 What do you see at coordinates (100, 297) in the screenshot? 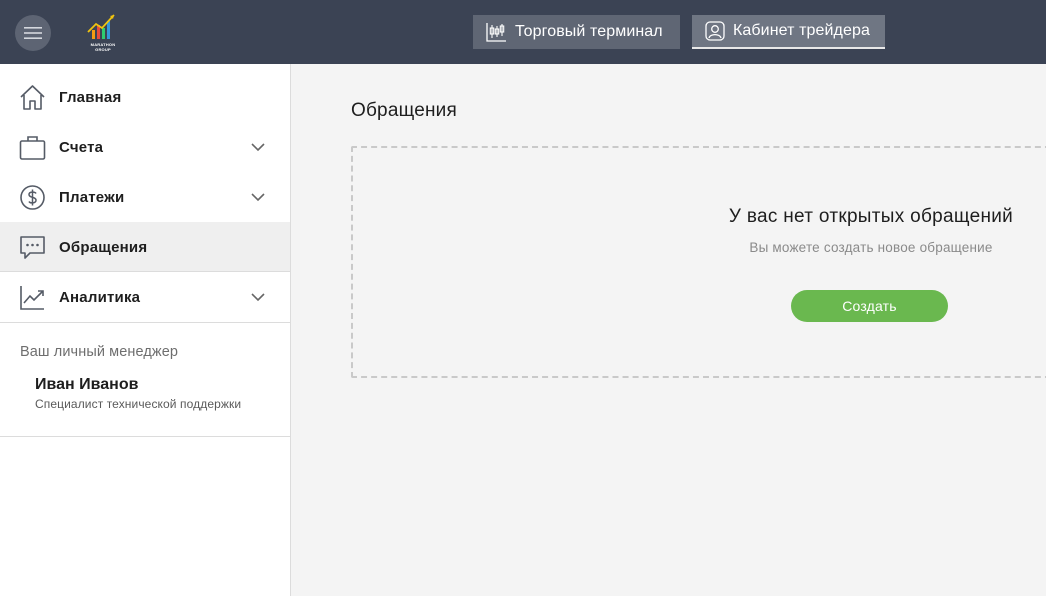
I see `sidebar-item-label: Аналитика` at bounding box center [100, 297].